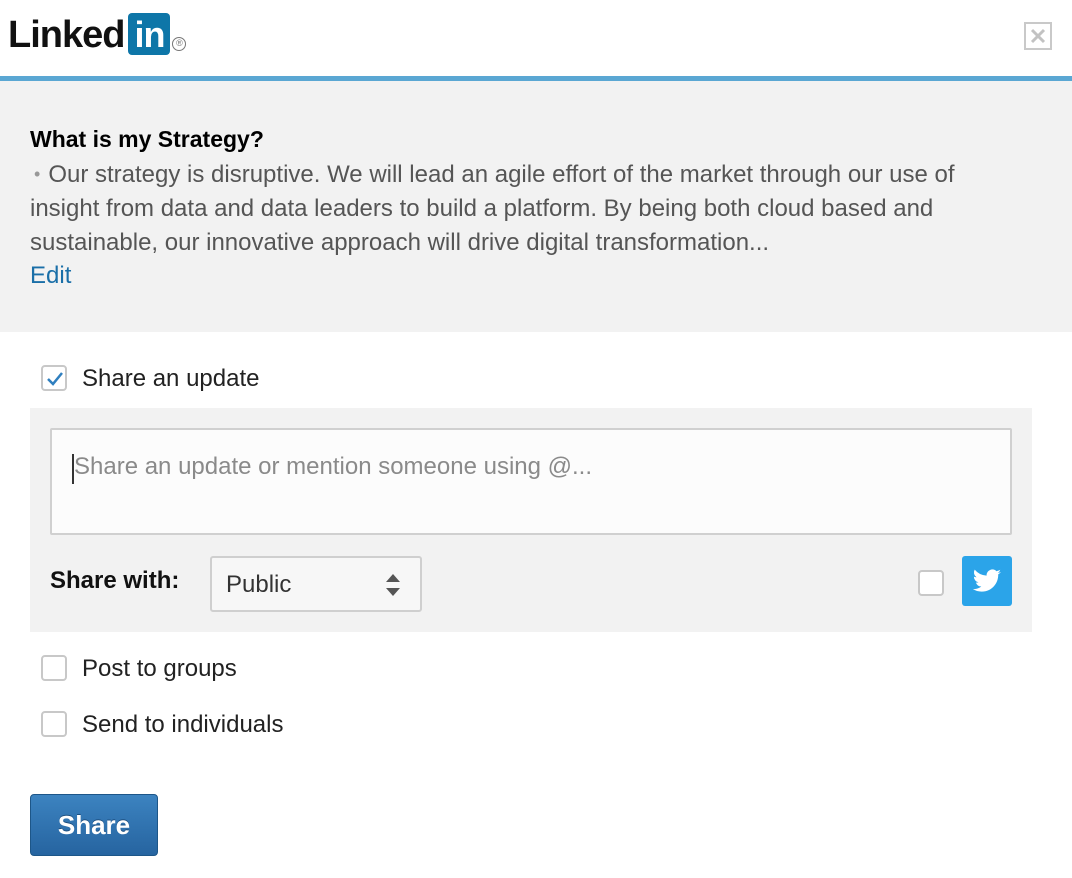 This screenshot has height=878, width=1072. Describe the element at coordinates (259, 584) in the screenshot. I see `visibility-value: Public` at that location.